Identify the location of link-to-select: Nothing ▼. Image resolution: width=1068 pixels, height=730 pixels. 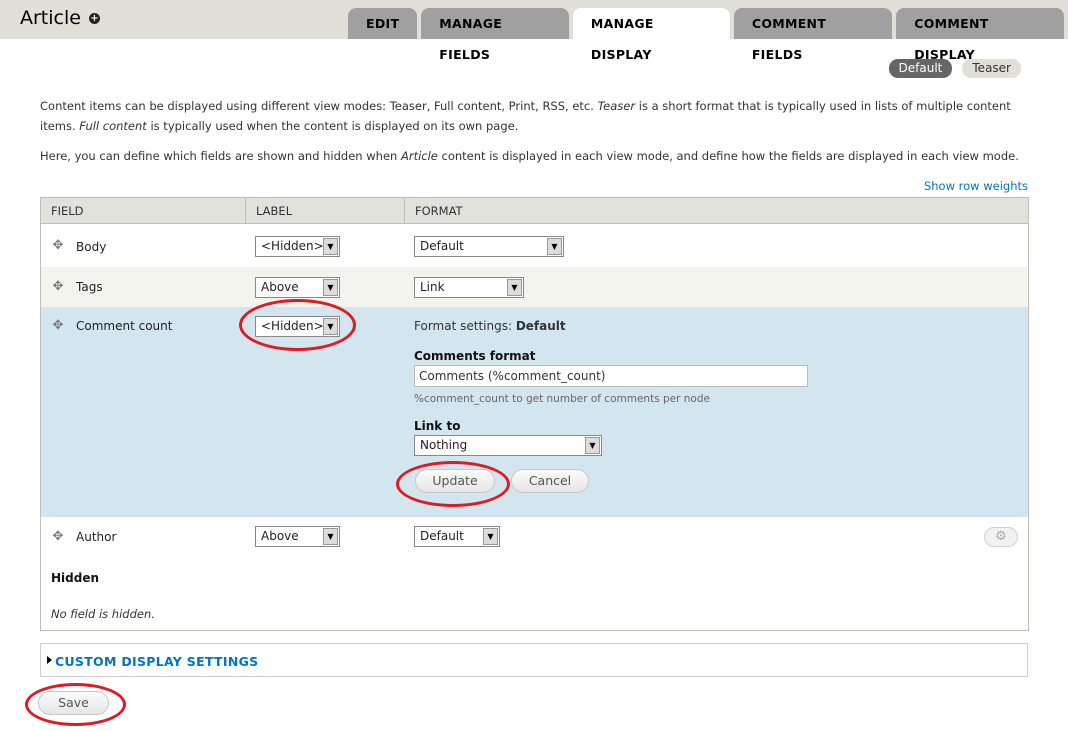
(508, 445).